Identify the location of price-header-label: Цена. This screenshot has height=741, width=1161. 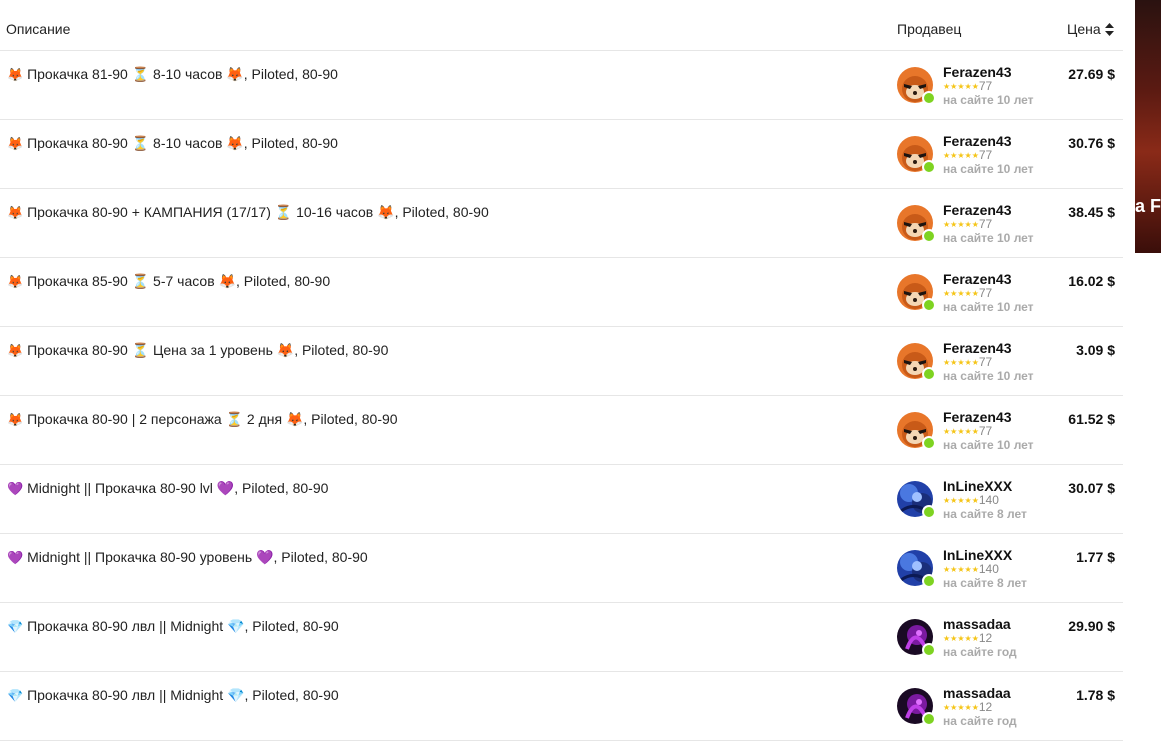
(1084, 29).